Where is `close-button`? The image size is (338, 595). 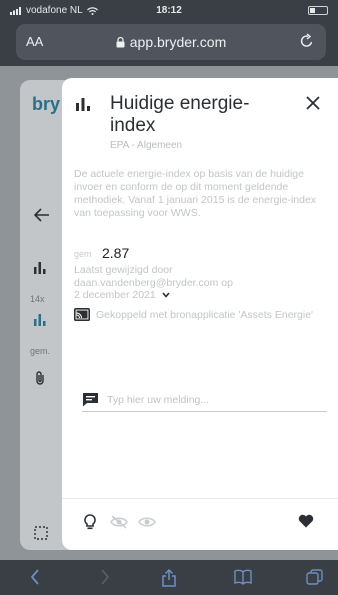
close-button is located at coordinates (313, 103).